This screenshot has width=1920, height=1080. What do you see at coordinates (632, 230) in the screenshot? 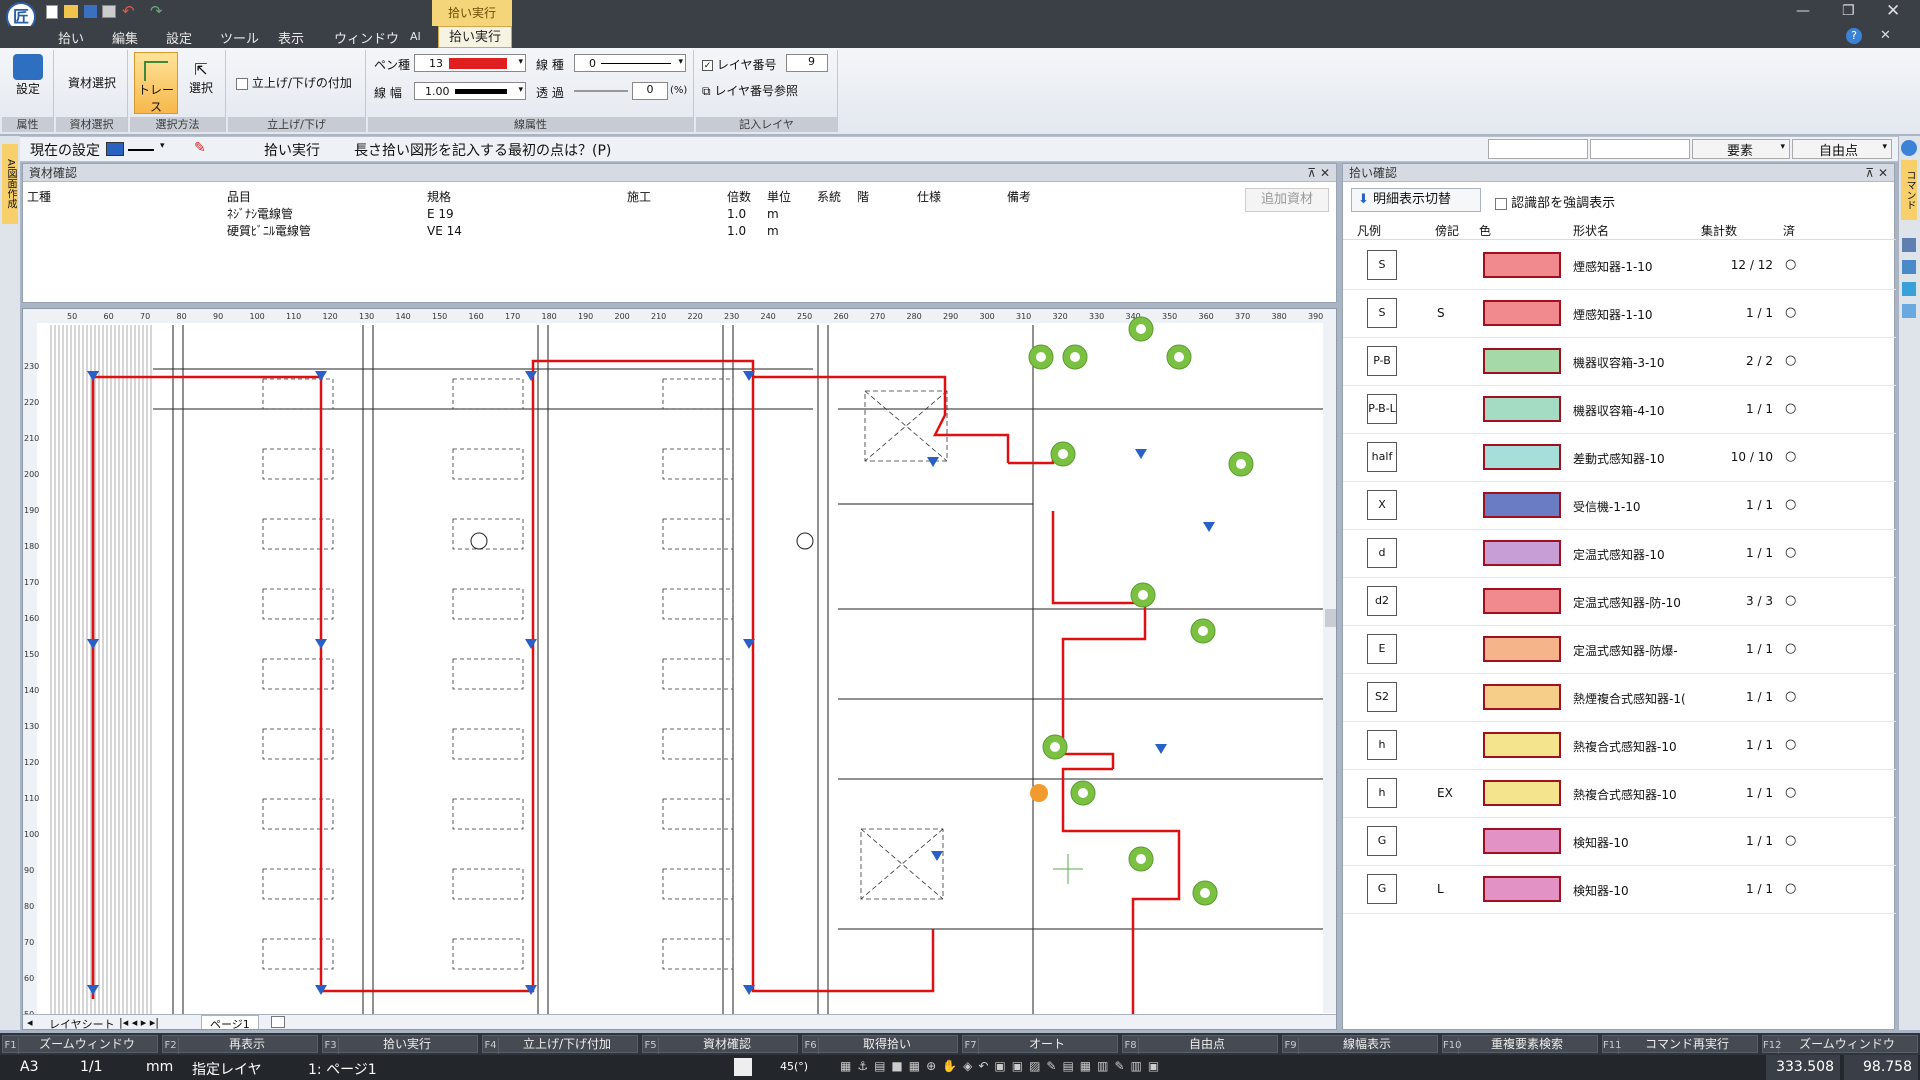
I see `table-row: 硬質ﾋﾞﾆﾙ電線管 VE 14 1.0 m` at bounding box center [632, 230].